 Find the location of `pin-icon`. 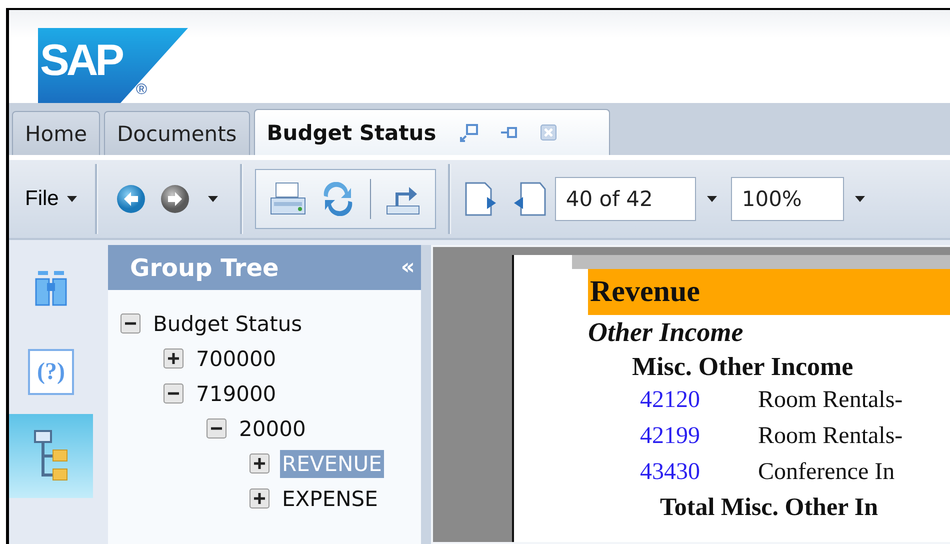

pin-icon is located at coordinates (509, 132).